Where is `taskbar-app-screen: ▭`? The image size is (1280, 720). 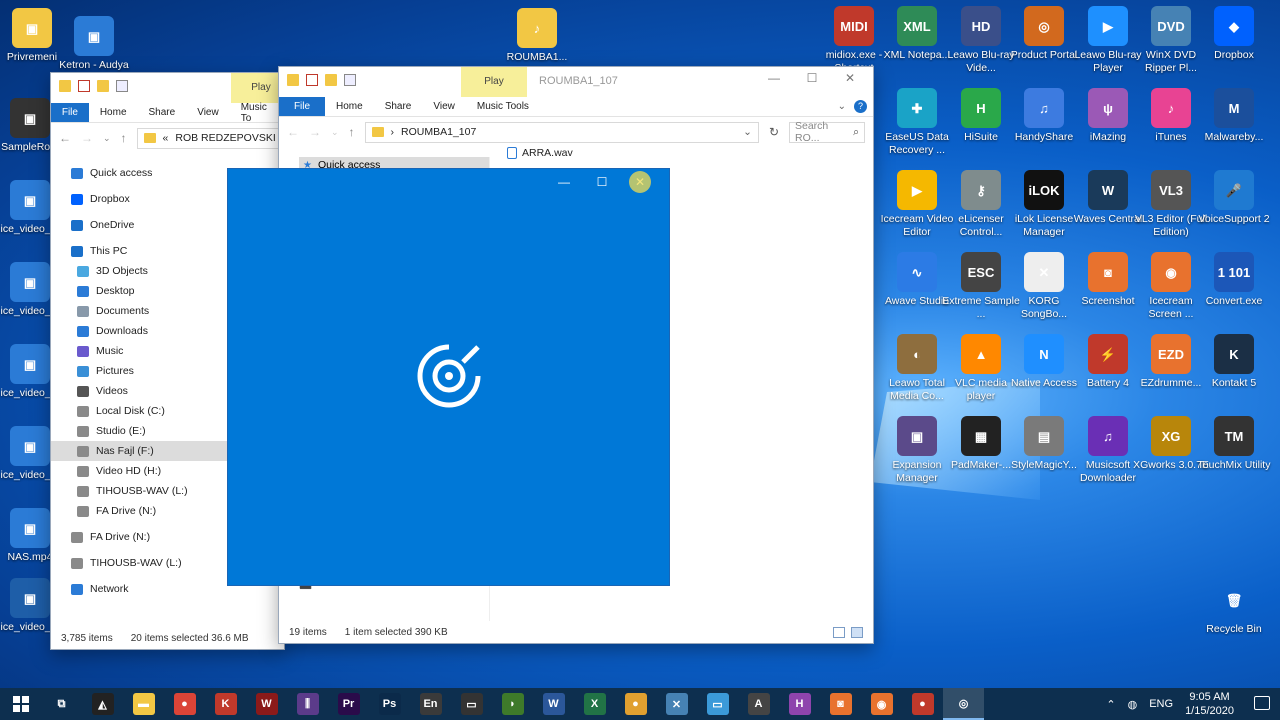 taskbar-app-screen: ▭ is located at coordinates (717, 704).